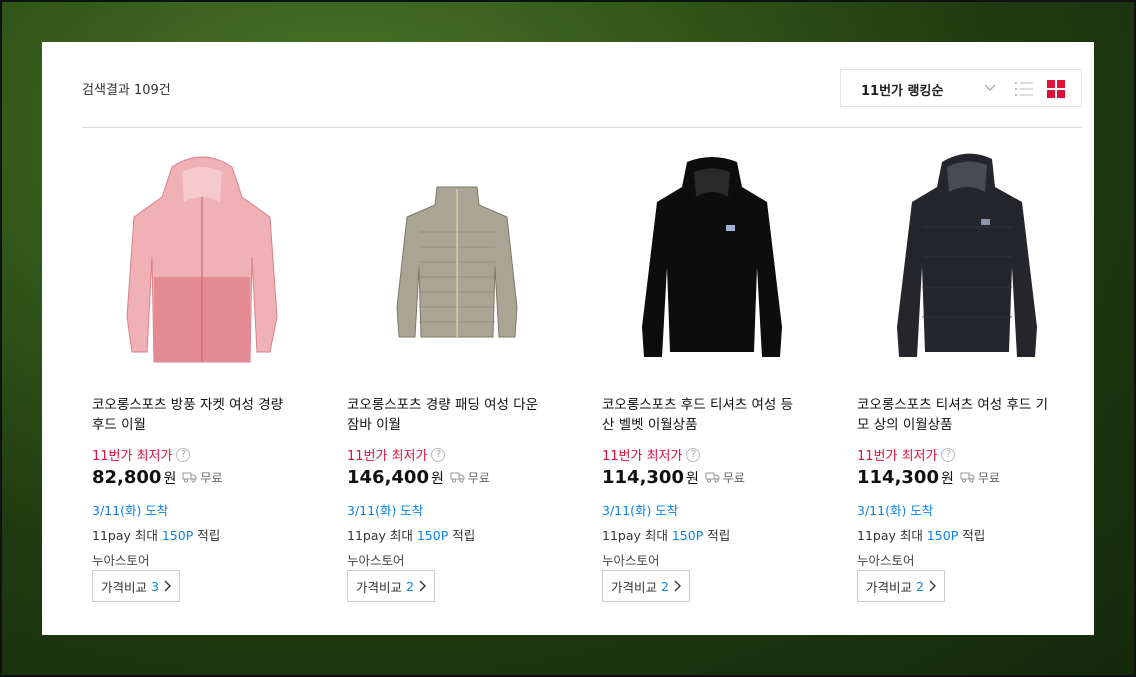 Image resolution: width=1136 pixels, height=677 pixels. I want to click on price: 82,800 원 무료, so click(157, 477).